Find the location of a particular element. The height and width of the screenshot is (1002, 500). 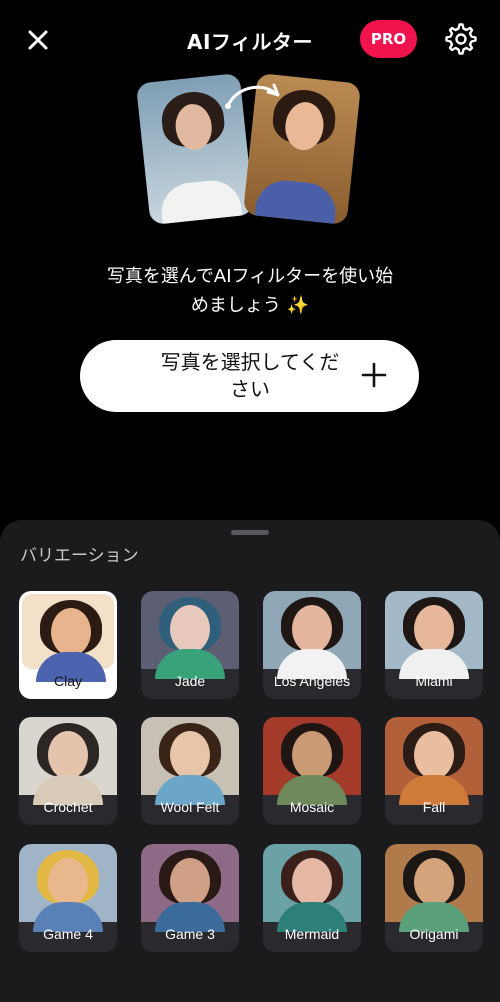

filter-label: Mosaic is located at coordinates (312, 807).